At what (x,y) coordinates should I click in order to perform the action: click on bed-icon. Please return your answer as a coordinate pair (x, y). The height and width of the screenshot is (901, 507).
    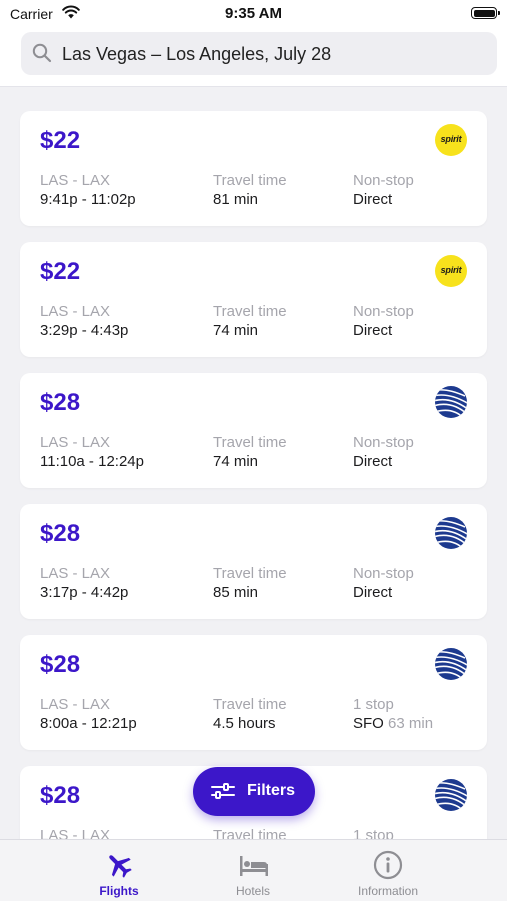
    Looking at the image, I should click on (254, 867).